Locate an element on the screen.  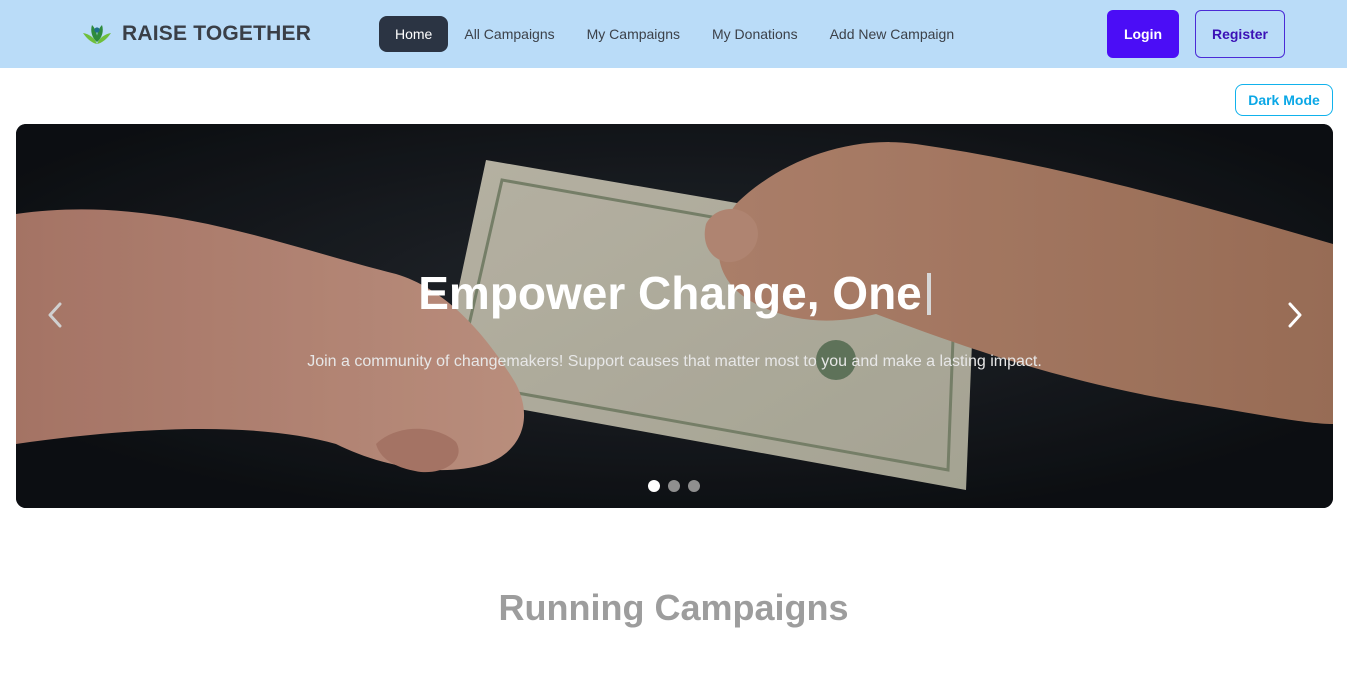
chevron-right-icon is located at coordinates (1295, 315).